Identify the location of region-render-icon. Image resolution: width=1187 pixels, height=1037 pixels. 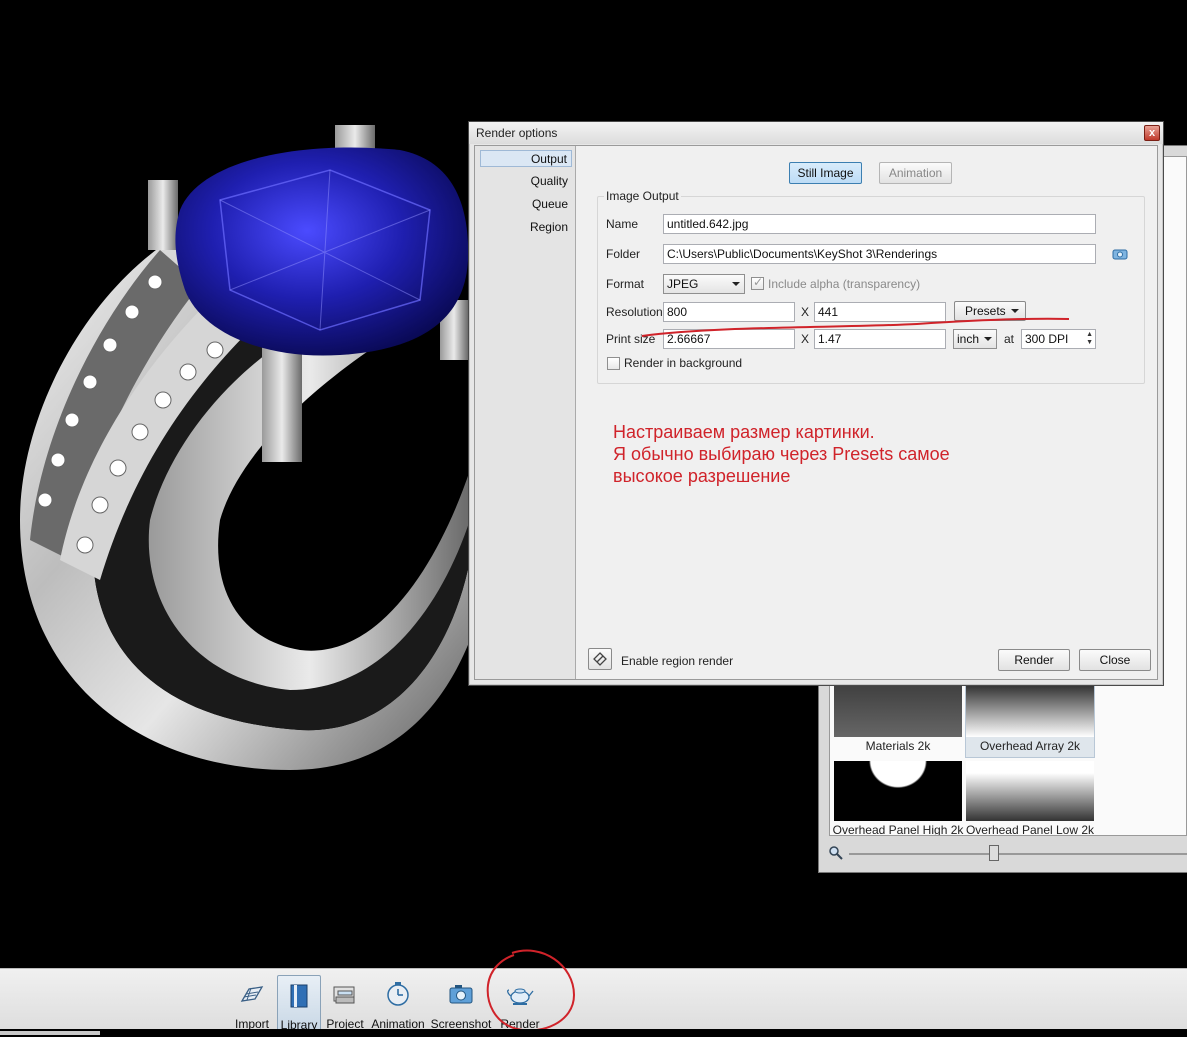
(600, 659).